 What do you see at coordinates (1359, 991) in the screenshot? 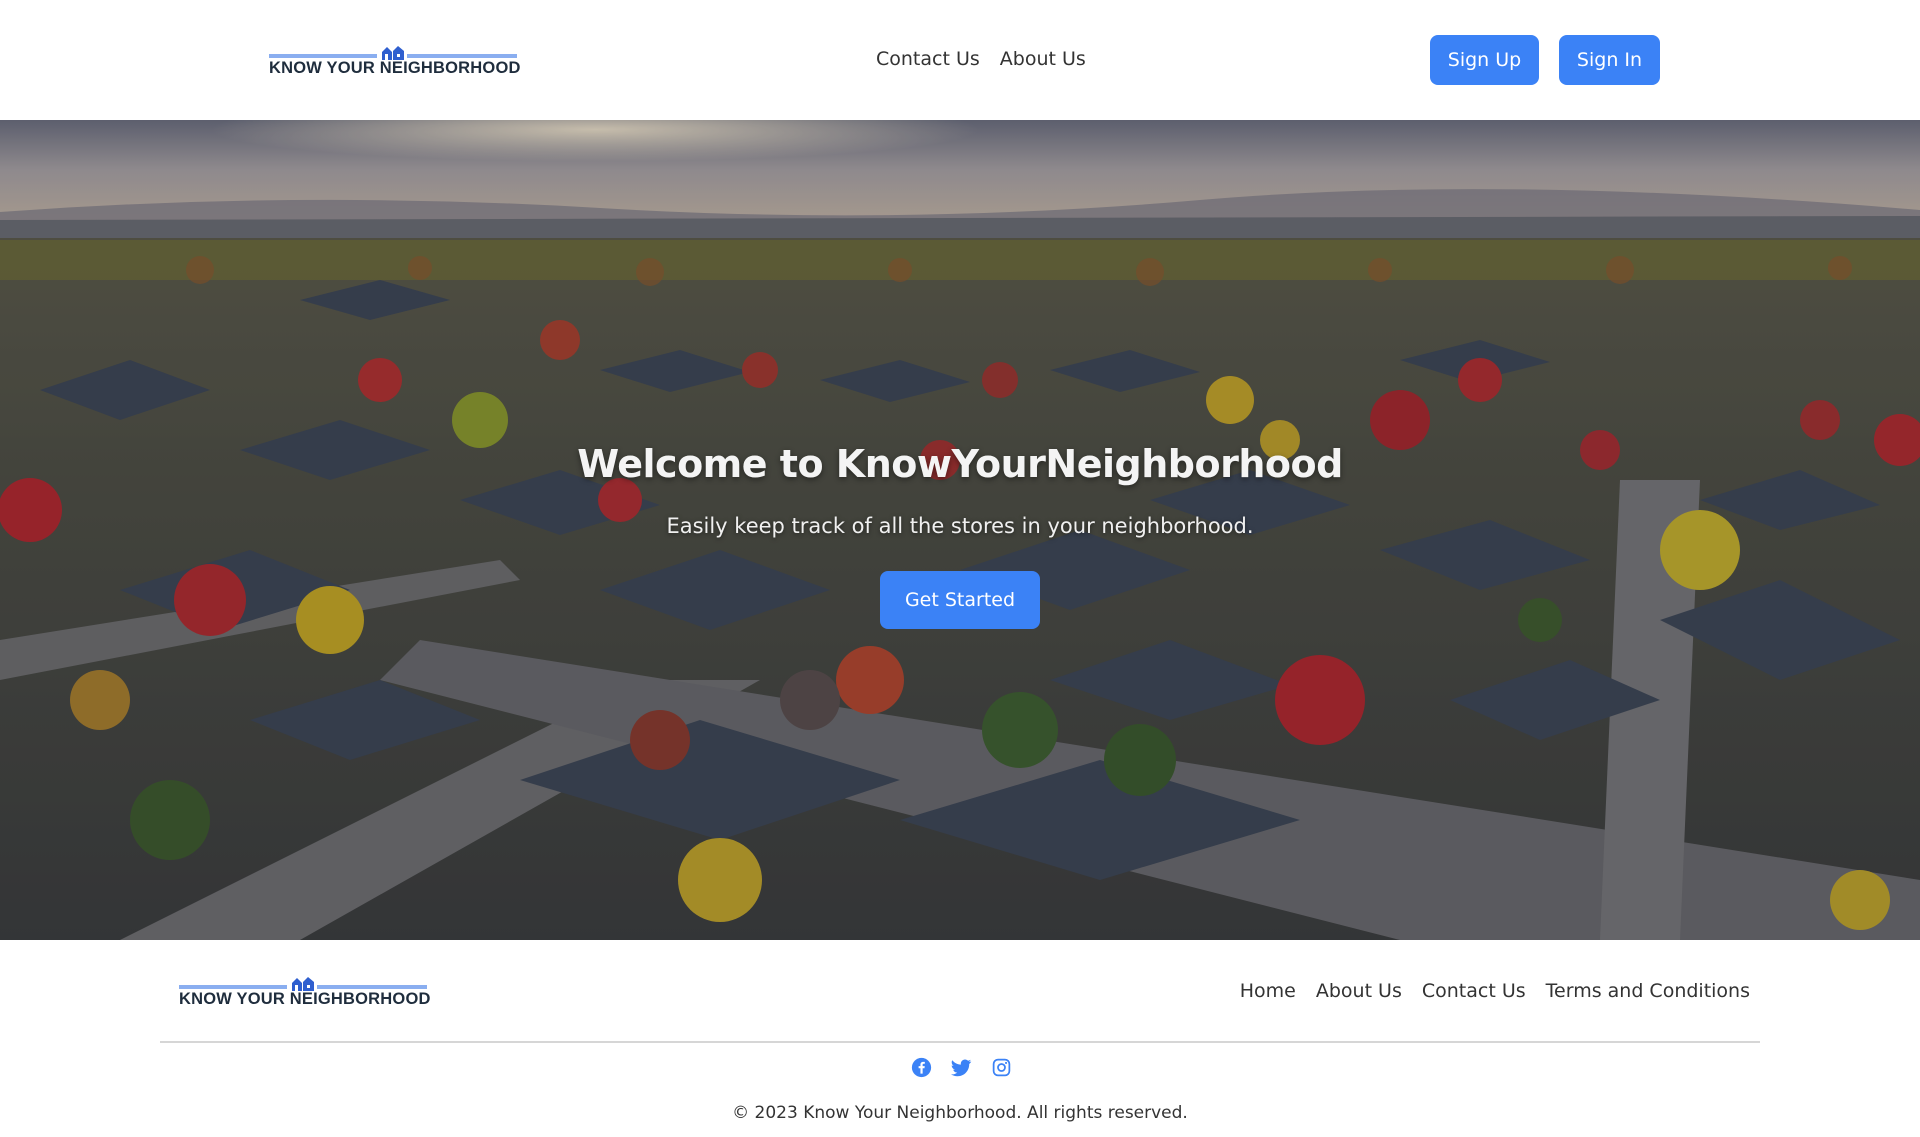
I see `footer-nav-about-us: About Us` at bounding box center [1359, 991].